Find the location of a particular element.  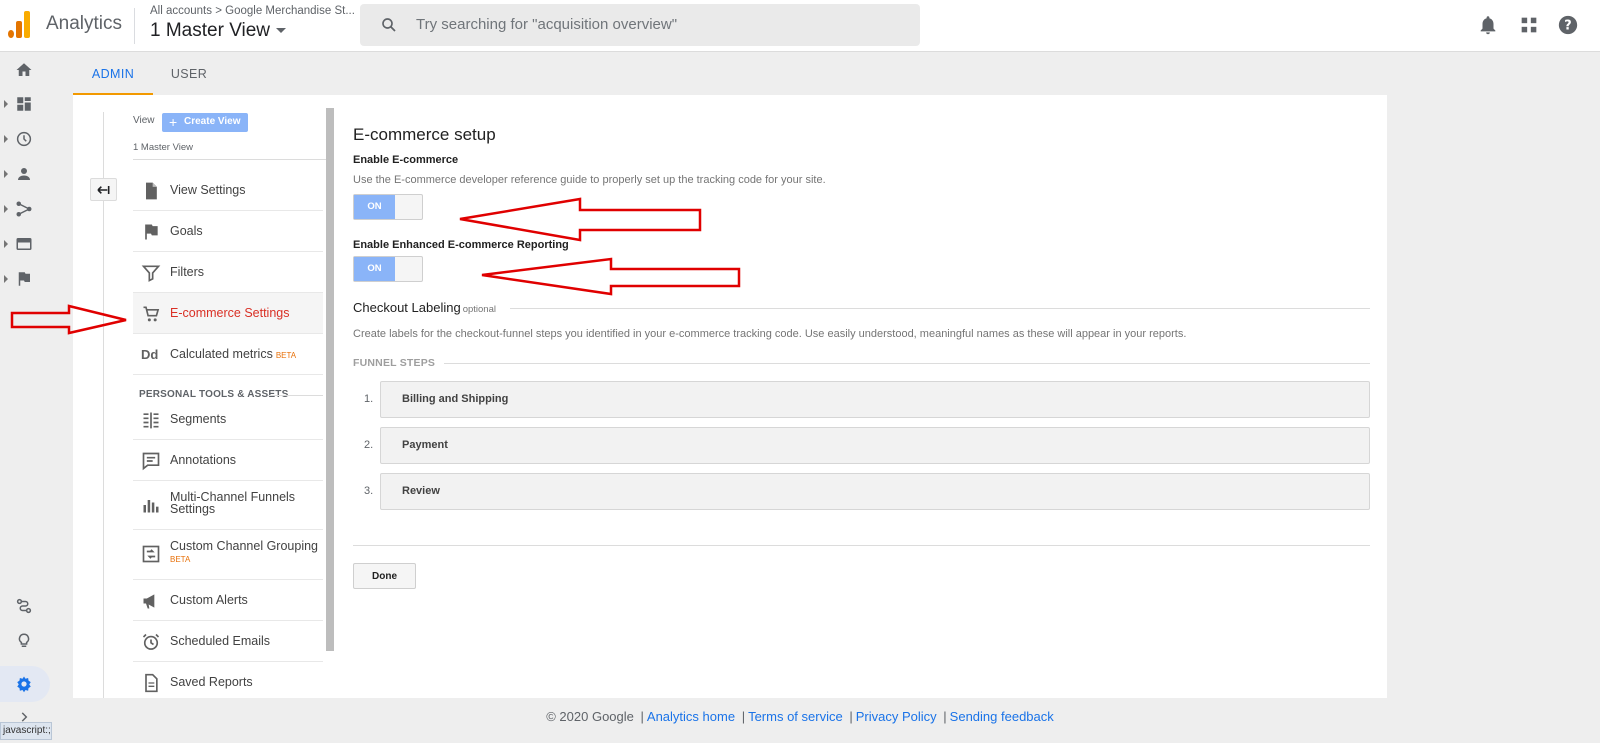

rail-realtime is located at coordinates (26, 139).